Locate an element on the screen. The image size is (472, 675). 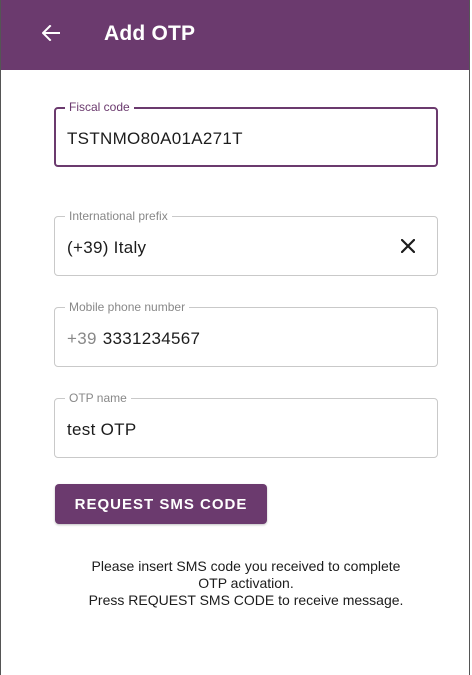
international-prefix-value: (+39) Italy is located at coordinates (107, 247).